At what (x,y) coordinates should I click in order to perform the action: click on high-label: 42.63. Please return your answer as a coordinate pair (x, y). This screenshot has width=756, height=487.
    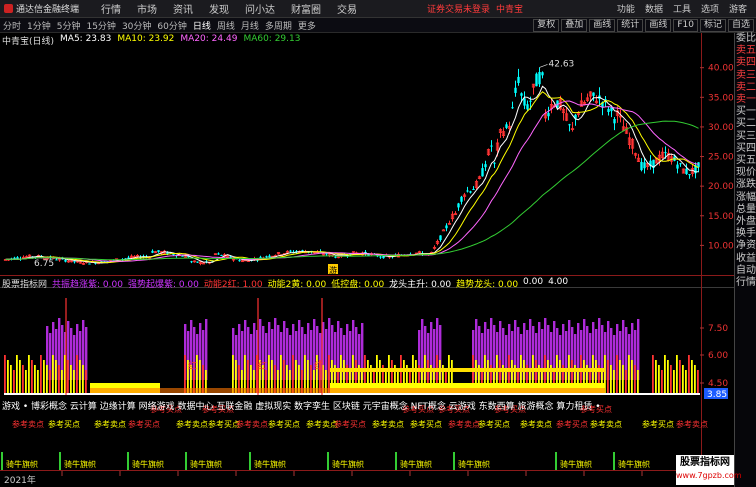
    Looking at the image, I should click on (562, 64).